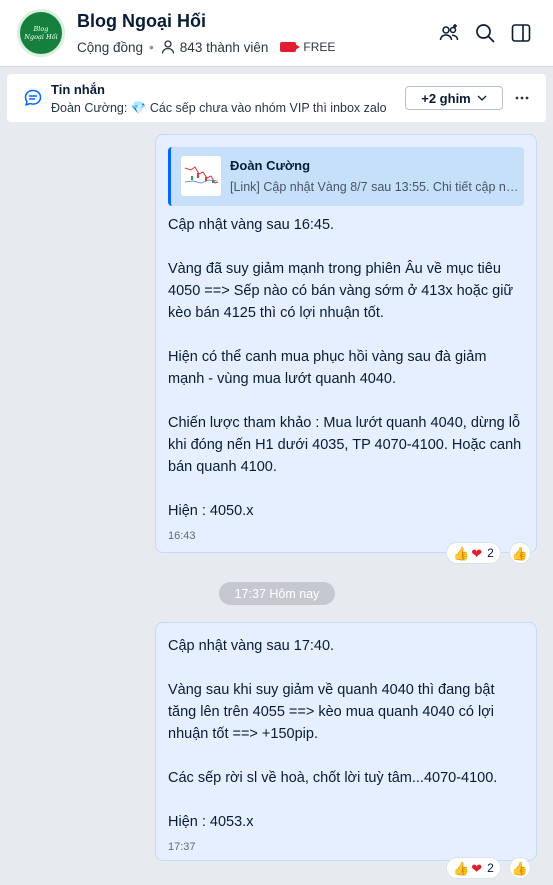 This screenshot has height=885, width=553. What do you see at coordinates (319, 47) in the screenshot?
I see `plan-badge: FREE` at bounding box center [319, 47].